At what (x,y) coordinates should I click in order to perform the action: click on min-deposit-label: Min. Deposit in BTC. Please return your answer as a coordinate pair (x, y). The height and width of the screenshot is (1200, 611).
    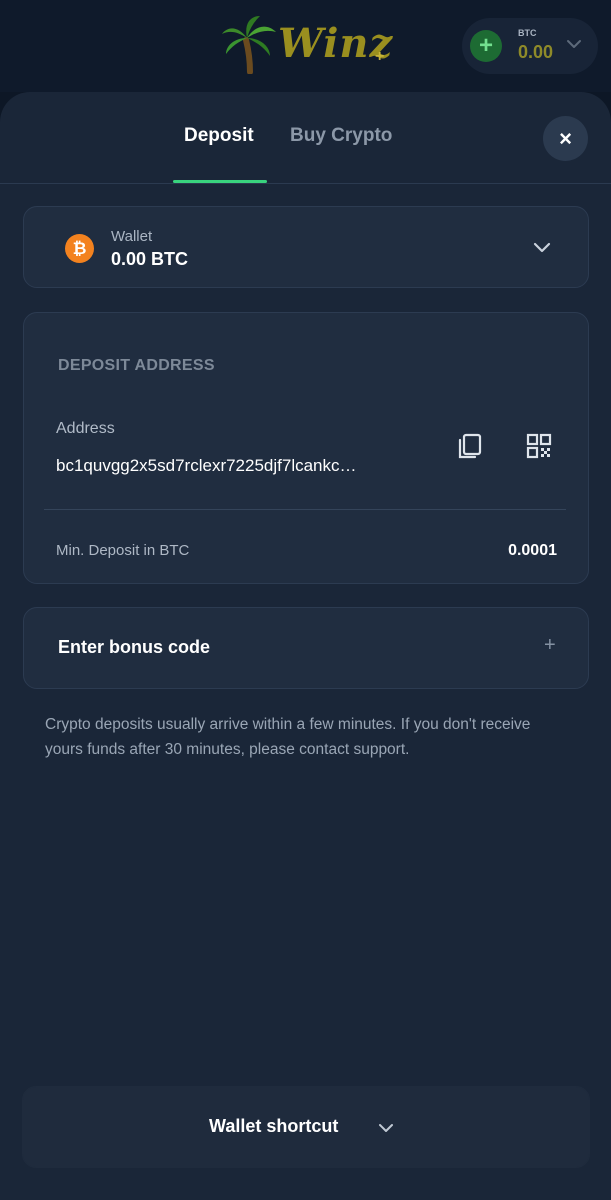
    Looking at the image, I should click on (123, 550).